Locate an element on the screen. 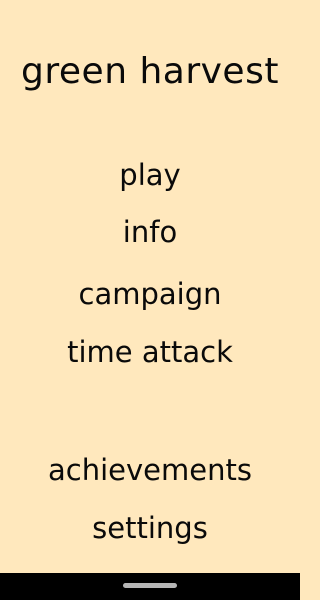 The image size is (320, 600). info-button: info is located at coordinates (150, 232).